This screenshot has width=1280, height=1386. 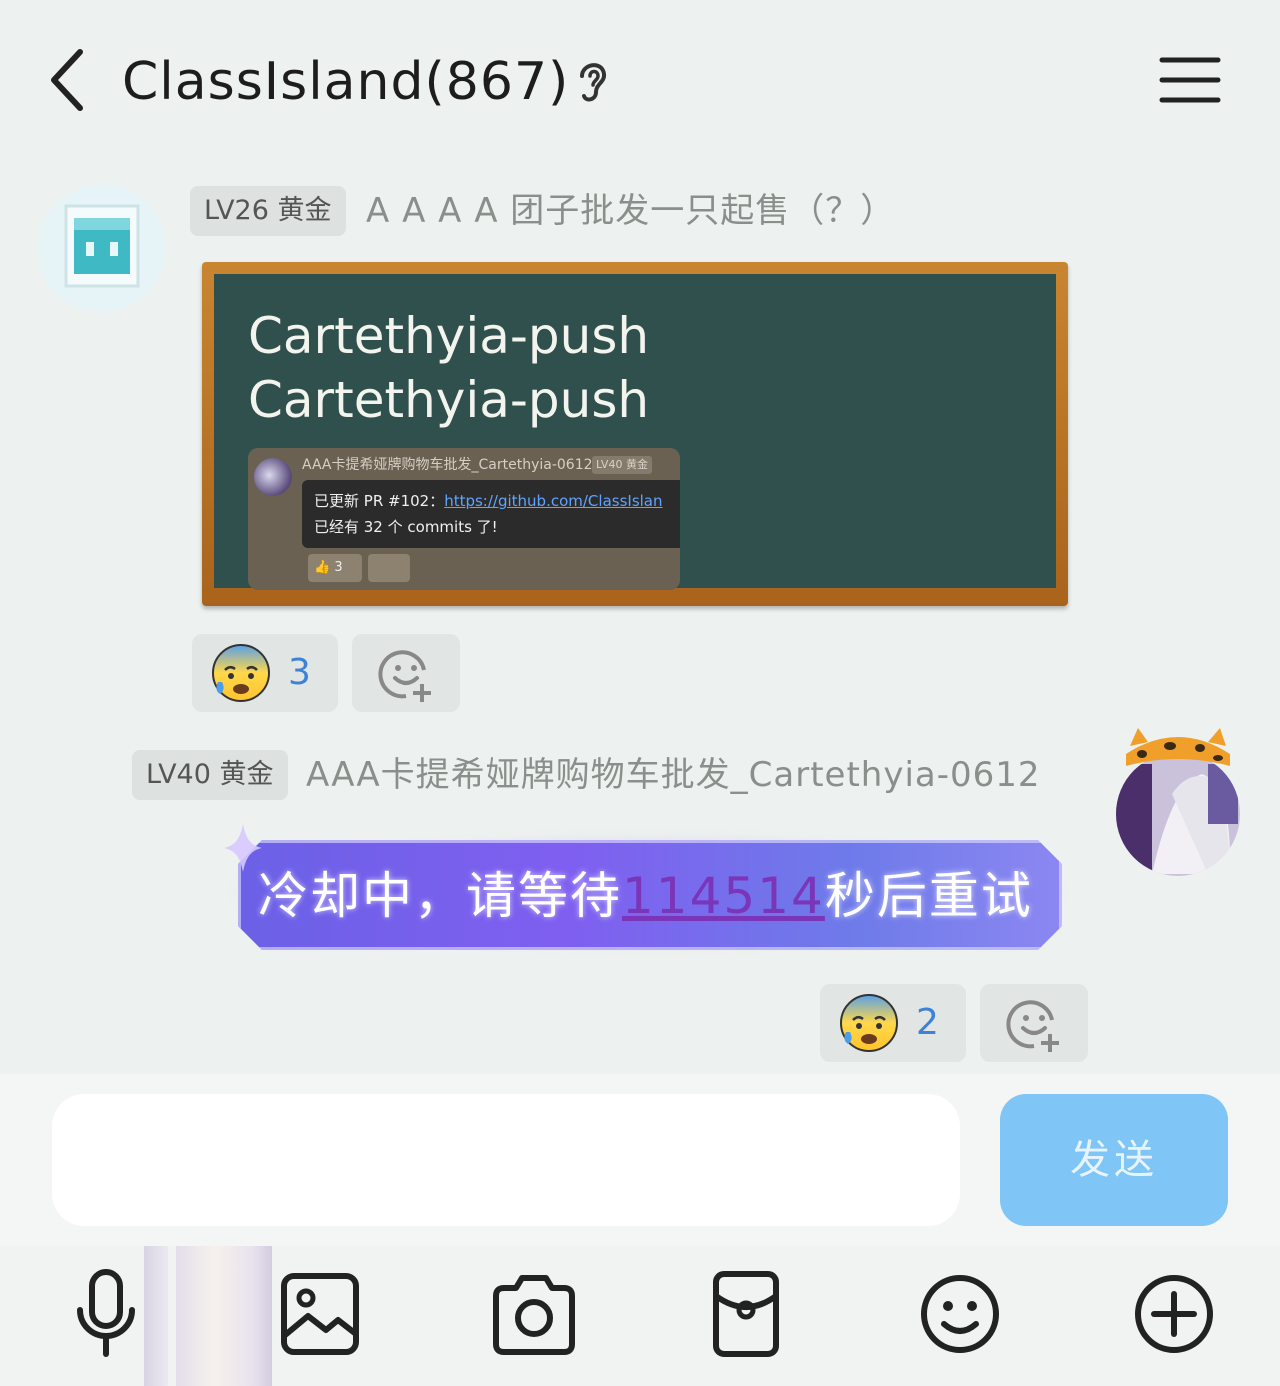 I want to click on reaction-chip: 2, so click(x=893, y=1023).